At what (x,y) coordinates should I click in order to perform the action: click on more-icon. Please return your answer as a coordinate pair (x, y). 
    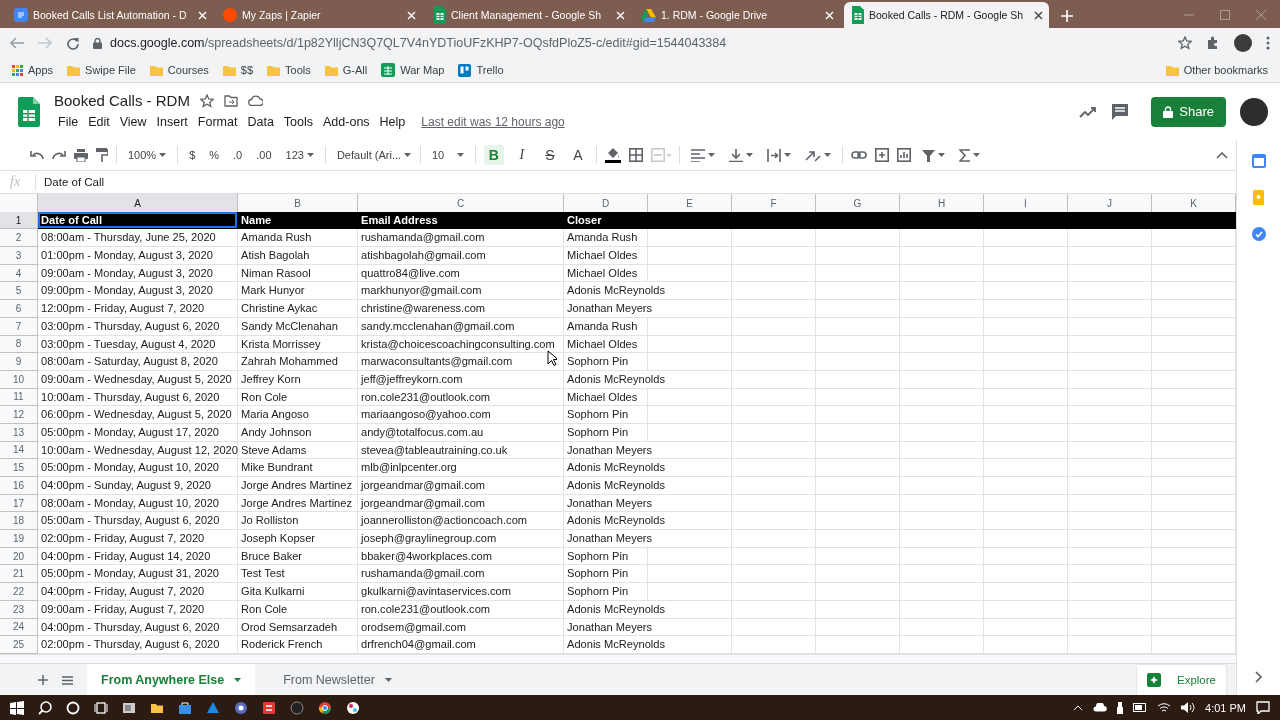
    Looking at the image, I should click on (1268, 43).